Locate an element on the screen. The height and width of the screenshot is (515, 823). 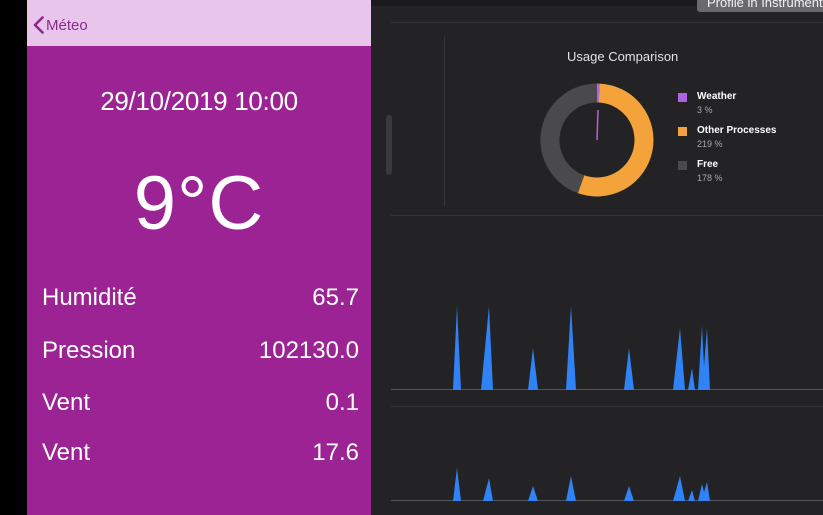
panel-resize-handle is located at coordinates (389, 145).